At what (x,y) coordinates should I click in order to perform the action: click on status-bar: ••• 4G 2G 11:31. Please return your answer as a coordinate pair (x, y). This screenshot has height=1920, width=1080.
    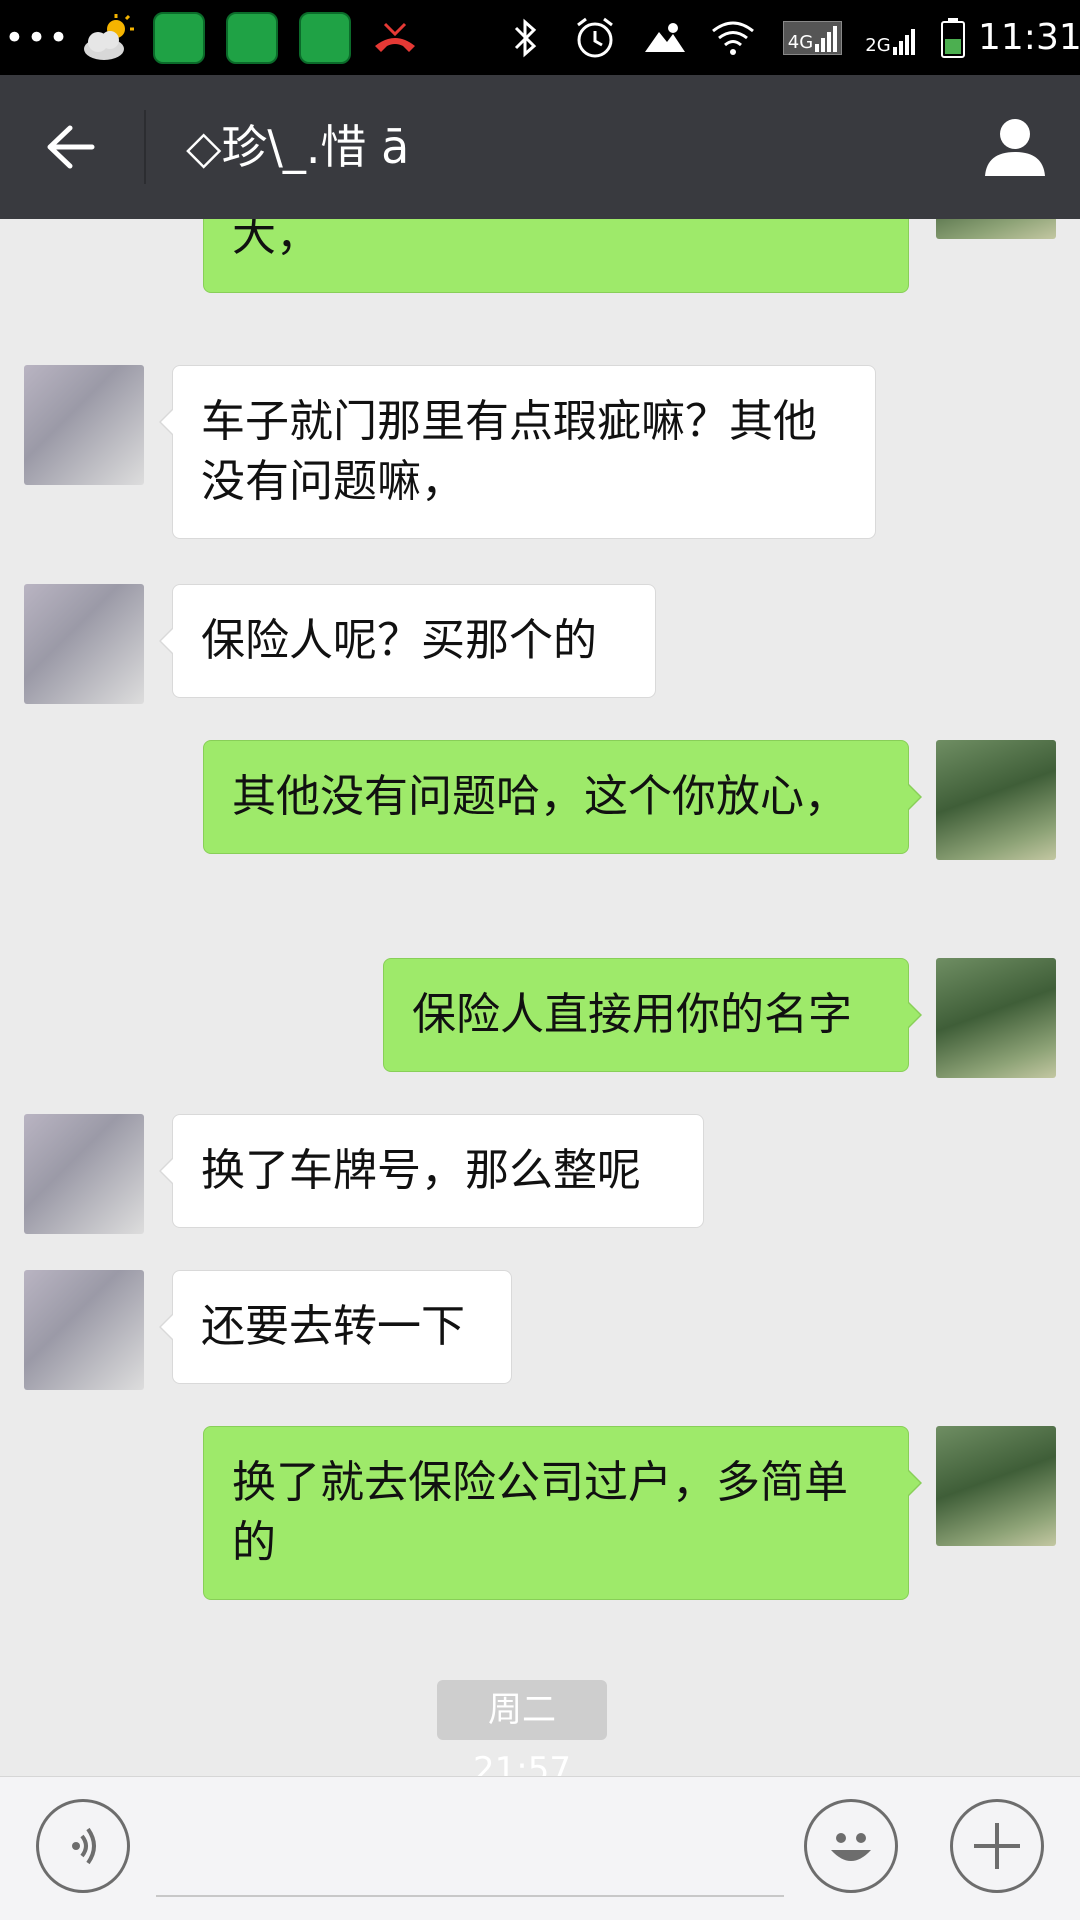
    Looking at the image, I should click on (540, 37).